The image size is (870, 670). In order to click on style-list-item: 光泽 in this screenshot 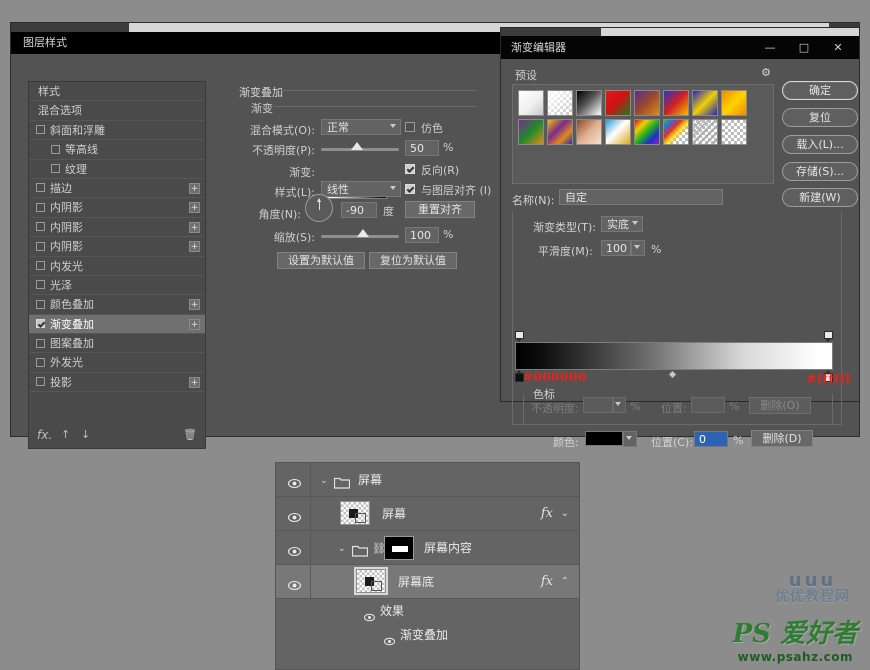, I will do `click(117, 286)`.